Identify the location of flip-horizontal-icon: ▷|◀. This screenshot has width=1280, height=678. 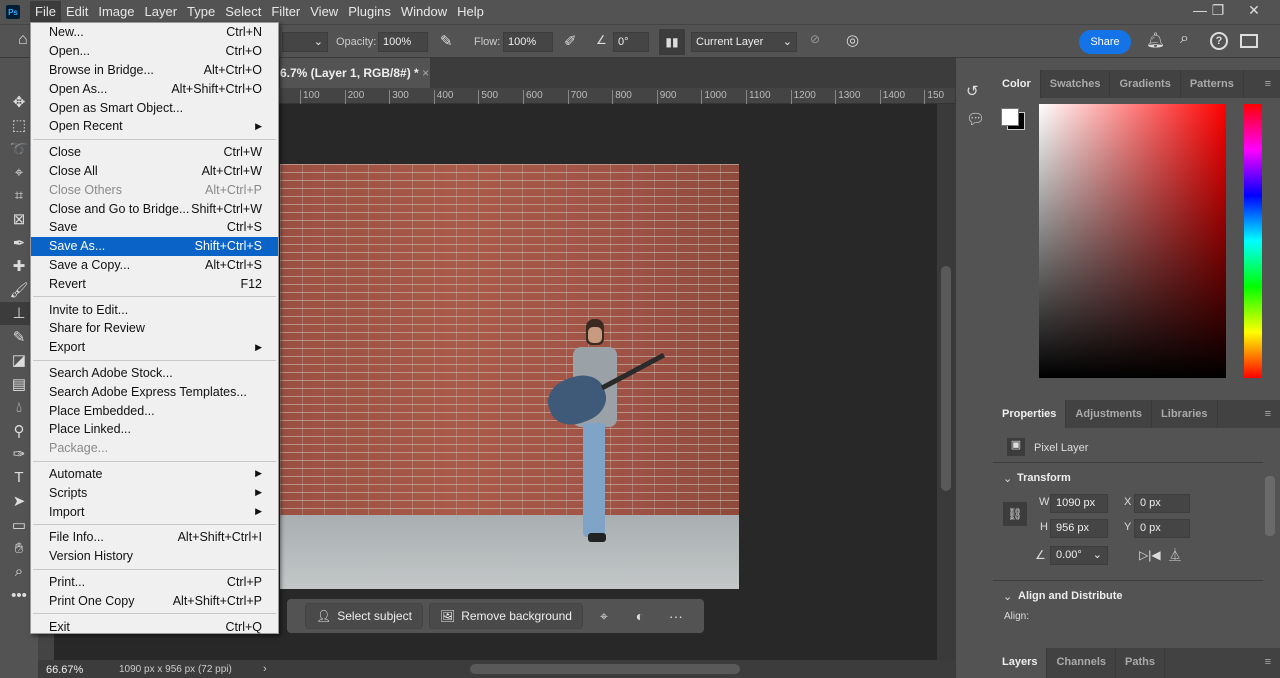
(1150, 555).